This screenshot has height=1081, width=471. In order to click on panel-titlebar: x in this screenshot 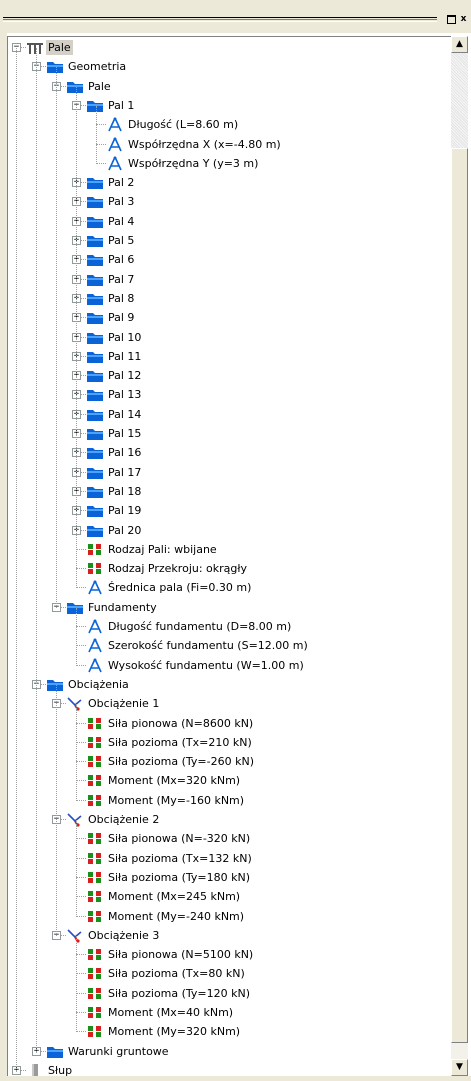, I will do `click(235, 16)`.